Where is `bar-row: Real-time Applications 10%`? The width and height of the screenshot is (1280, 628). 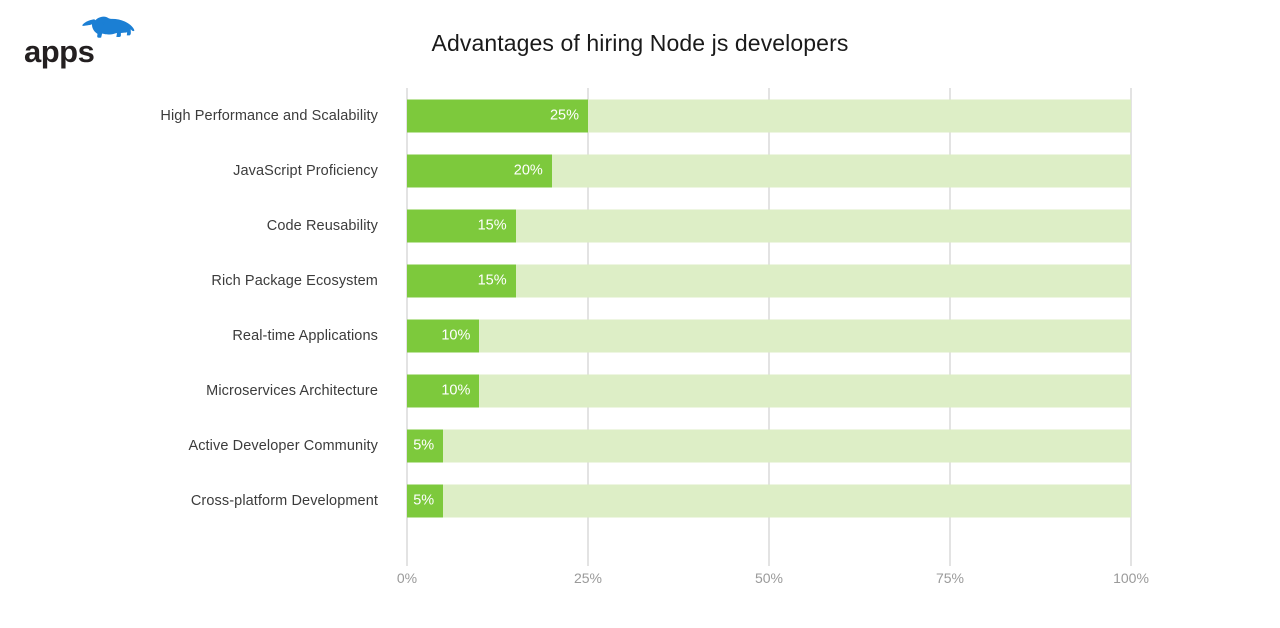 bar-row: Real-time Applications 10% is located at coordinates (640, 335).